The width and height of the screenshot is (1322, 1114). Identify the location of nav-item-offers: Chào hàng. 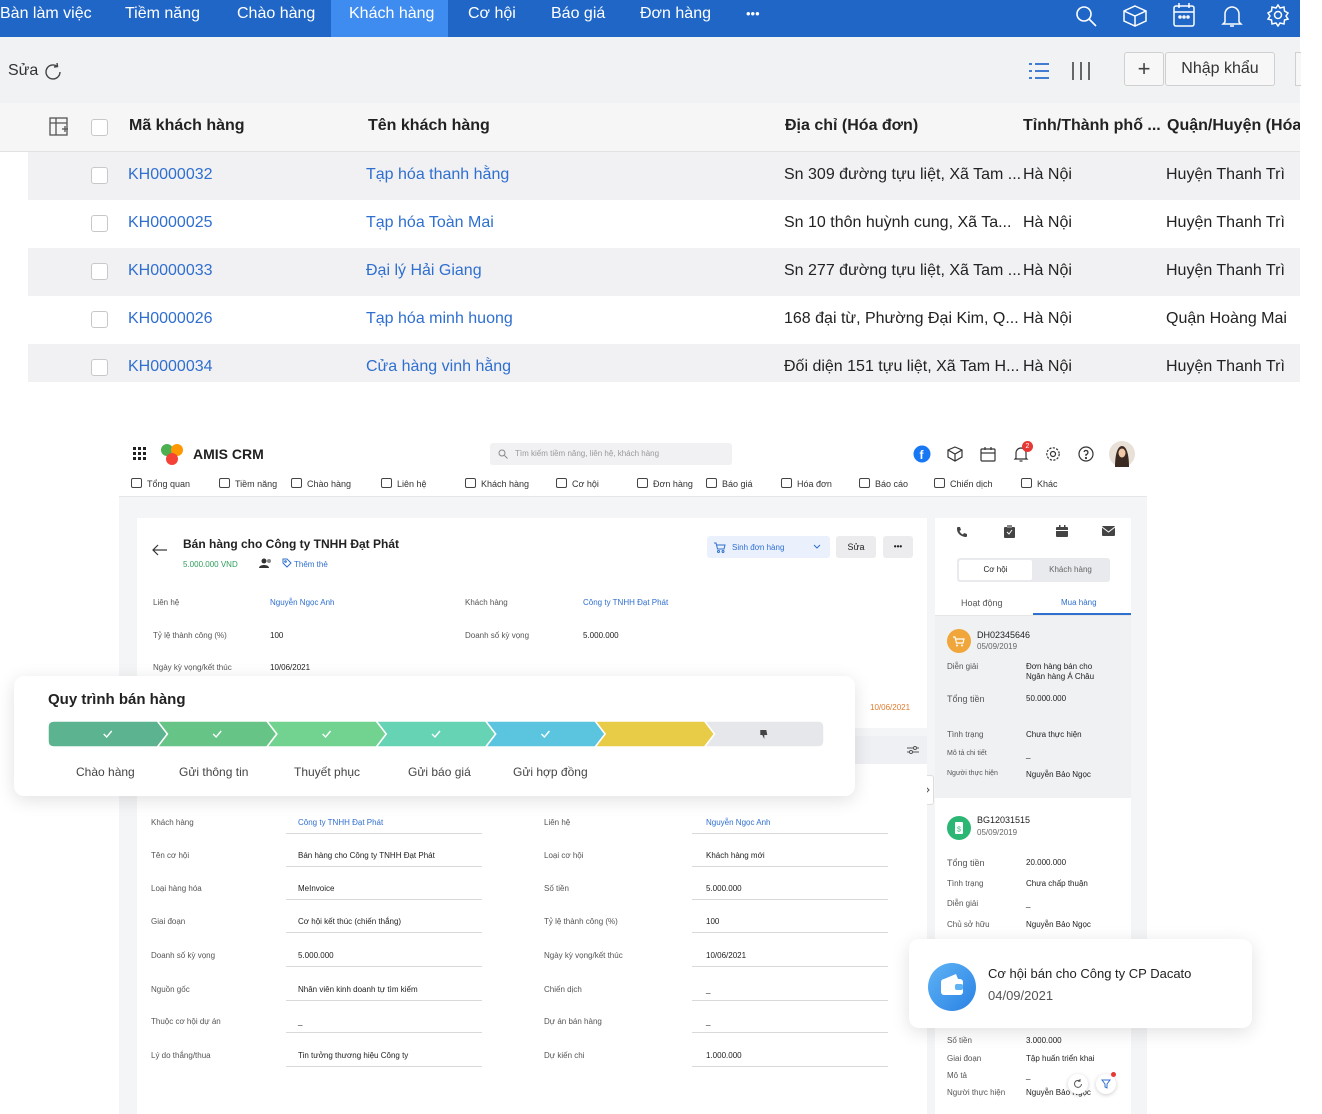
(276, 18).